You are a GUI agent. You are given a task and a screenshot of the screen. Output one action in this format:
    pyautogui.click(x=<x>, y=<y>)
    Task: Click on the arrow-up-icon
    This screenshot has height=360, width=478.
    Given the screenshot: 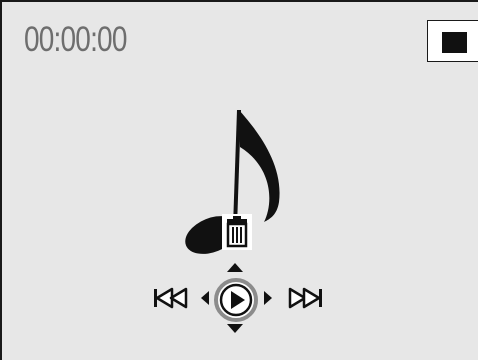 What is the action you would take?
    pyautogui.click(x=235, y=267)
    